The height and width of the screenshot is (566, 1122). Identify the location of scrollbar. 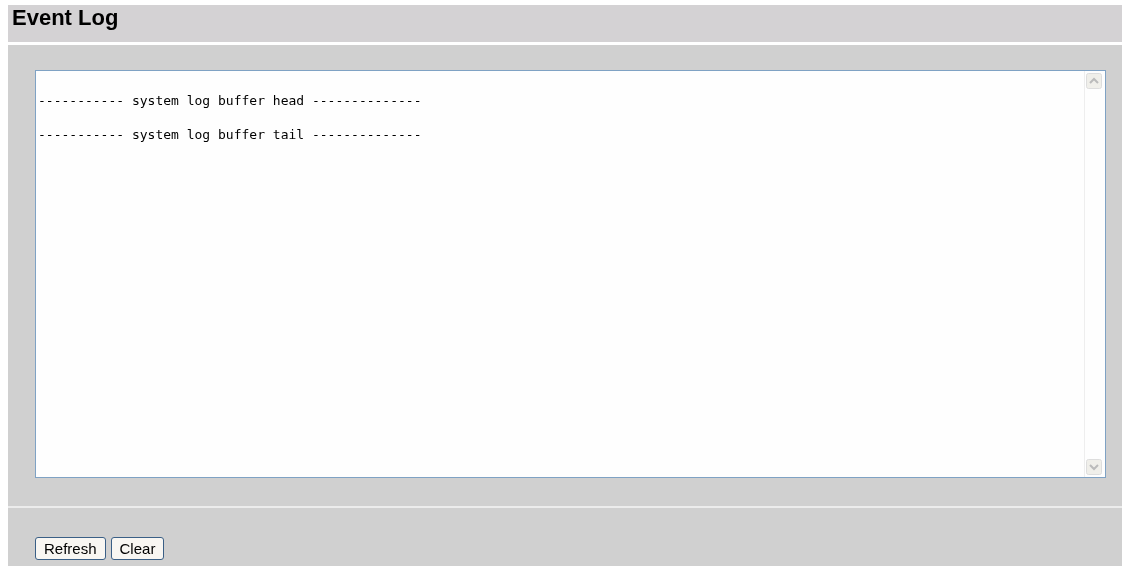
(1094, 274).